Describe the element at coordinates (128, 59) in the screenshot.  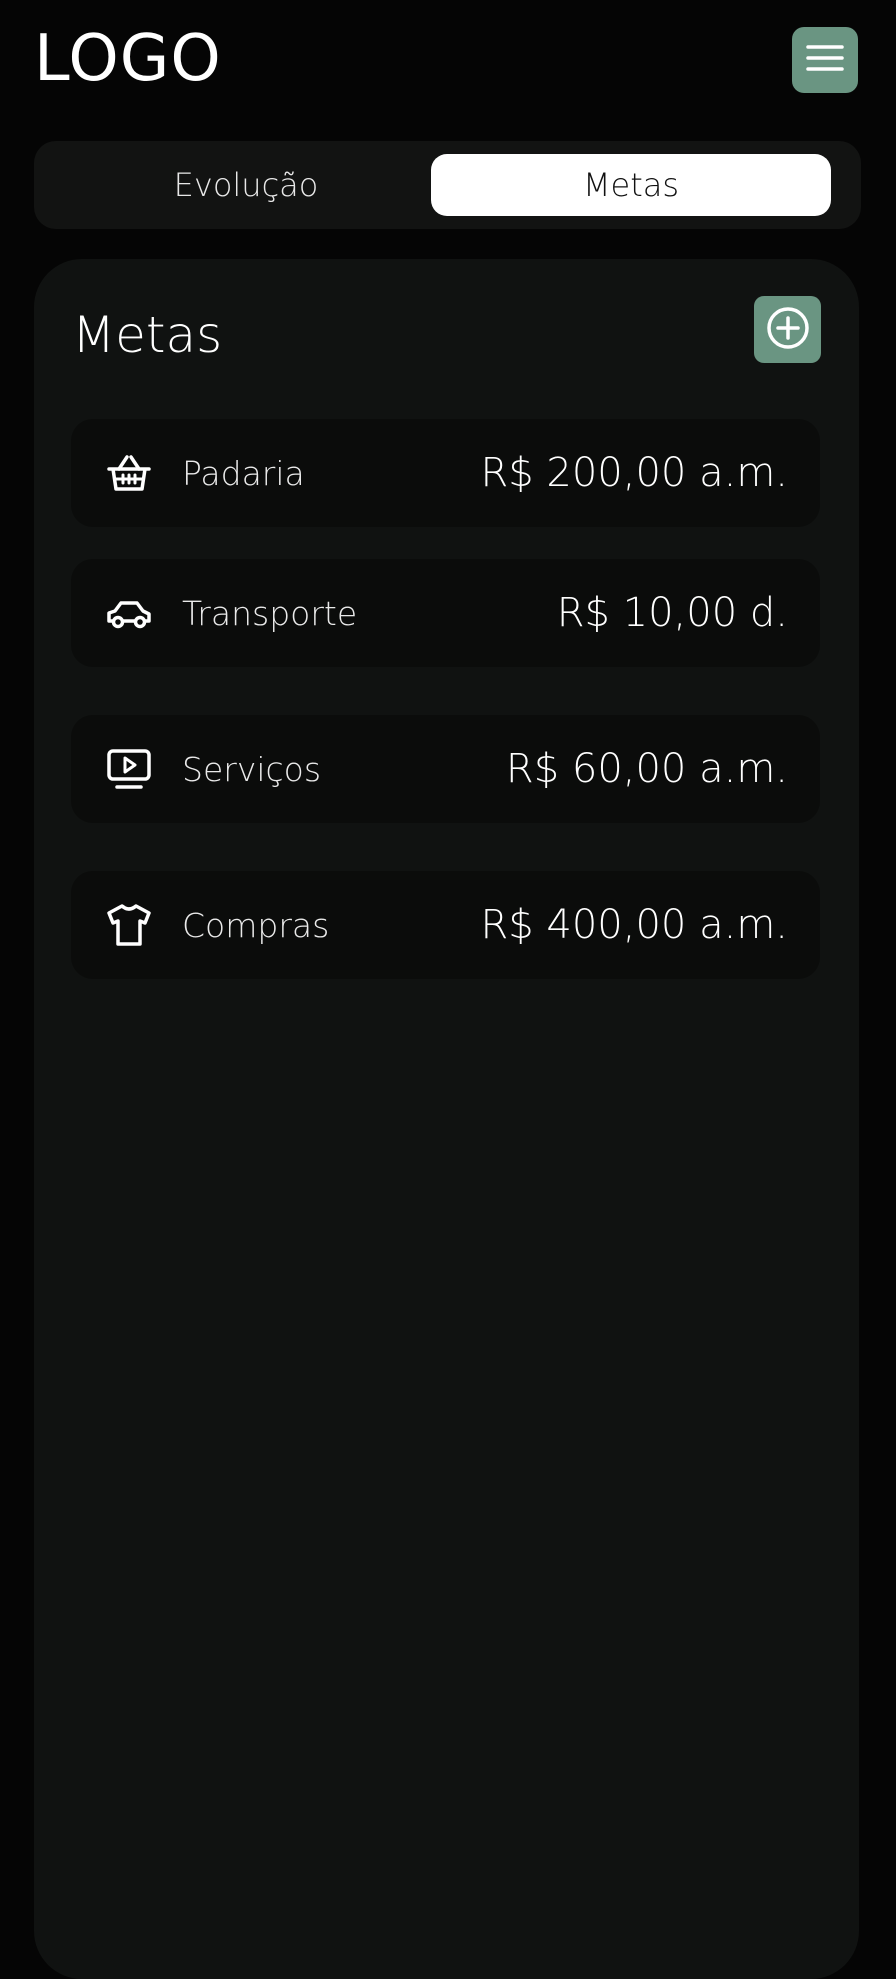
I see `logo: LOGO` at that location.